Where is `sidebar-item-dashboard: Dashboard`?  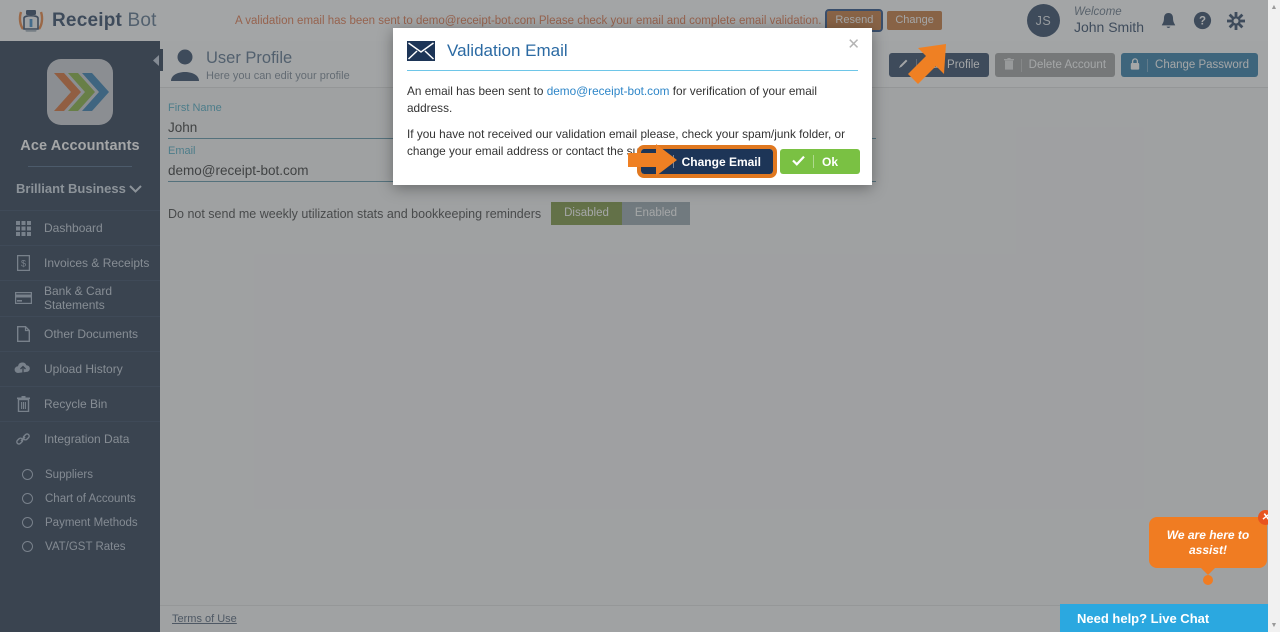
sidebar-item-dashboard: Dashboard is located at coordinates (80, 227).